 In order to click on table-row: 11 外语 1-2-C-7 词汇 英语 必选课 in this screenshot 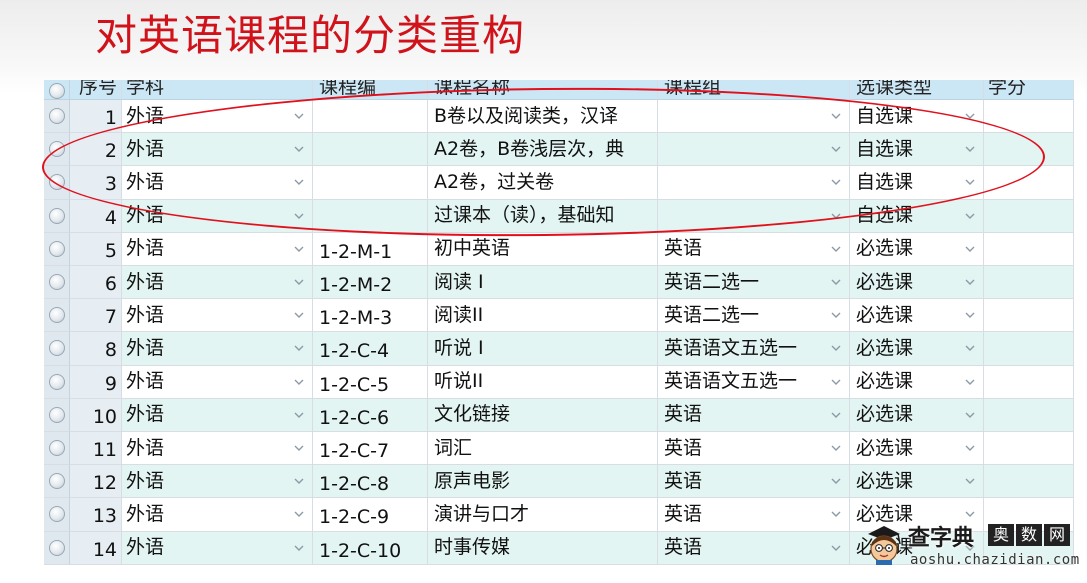, I will do `click(559, 449)`.